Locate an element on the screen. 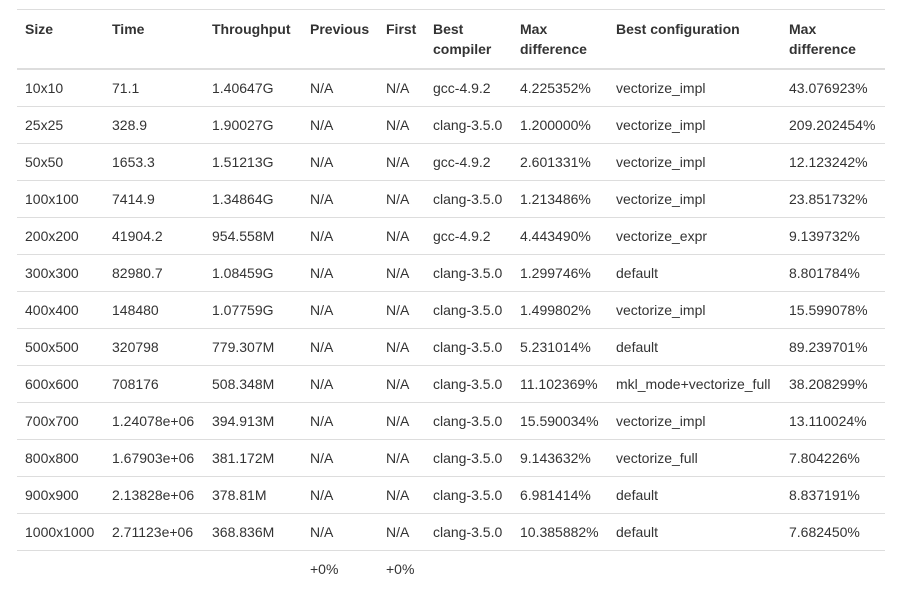 The width and height of the screenshot is (907, 595). cell-size: 100x100 is located at coordinates (60, 199).